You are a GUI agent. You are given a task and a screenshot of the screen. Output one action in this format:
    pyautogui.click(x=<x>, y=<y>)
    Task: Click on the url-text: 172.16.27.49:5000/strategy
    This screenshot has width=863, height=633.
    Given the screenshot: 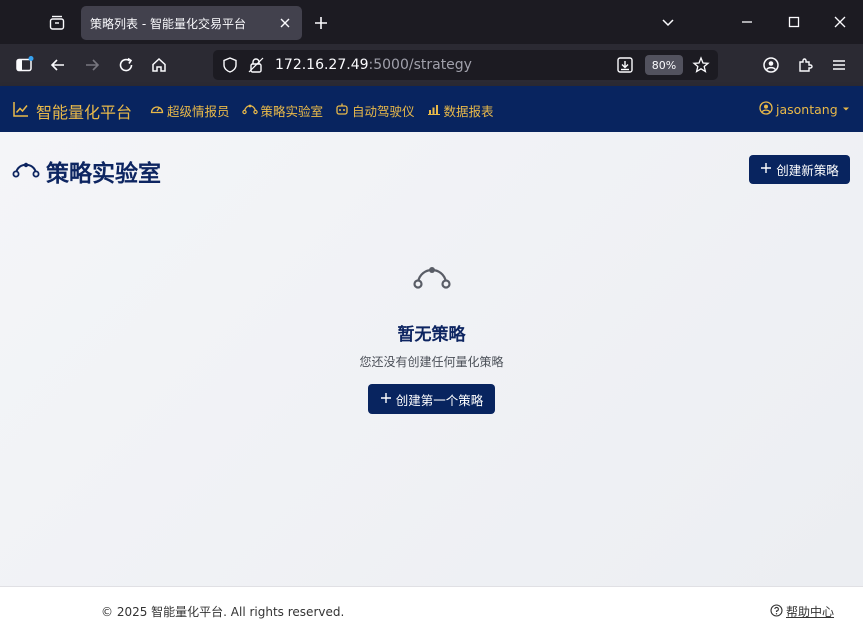 What is the action you would take?
    pyautogui.click(x=373, y=65)
    